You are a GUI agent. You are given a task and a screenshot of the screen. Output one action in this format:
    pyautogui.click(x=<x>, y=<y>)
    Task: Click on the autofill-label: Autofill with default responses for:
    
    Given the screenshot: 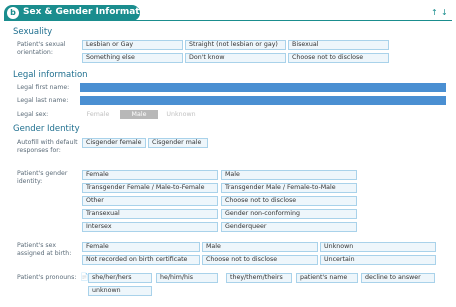 What is the action you would take?
    pyautogui.click(x=47, y=146)
    